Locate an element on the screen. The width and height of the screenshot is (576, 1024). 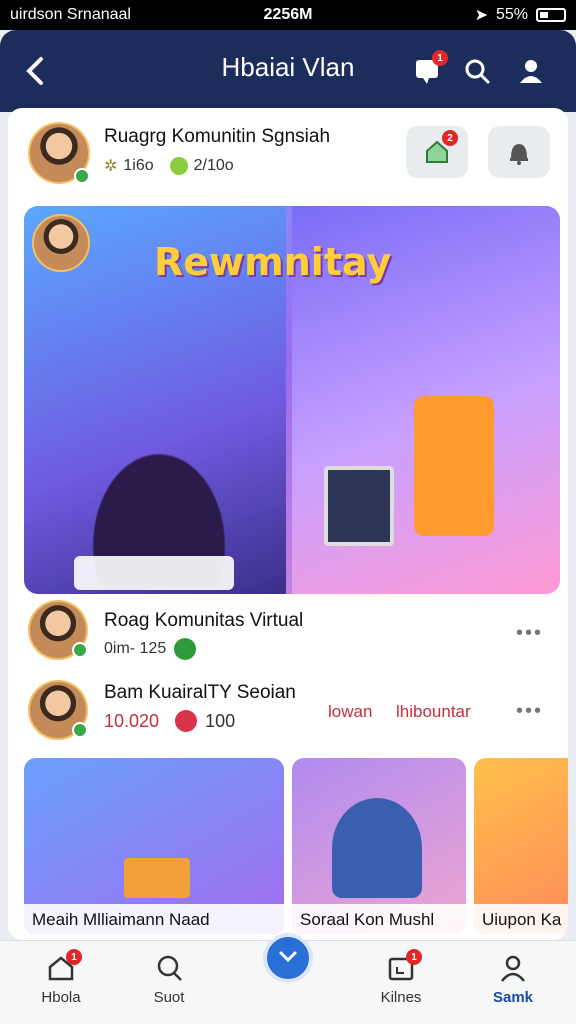
post-author: Ruagrg Komunitin Sgnsiah is located at coordinates (217, 137).